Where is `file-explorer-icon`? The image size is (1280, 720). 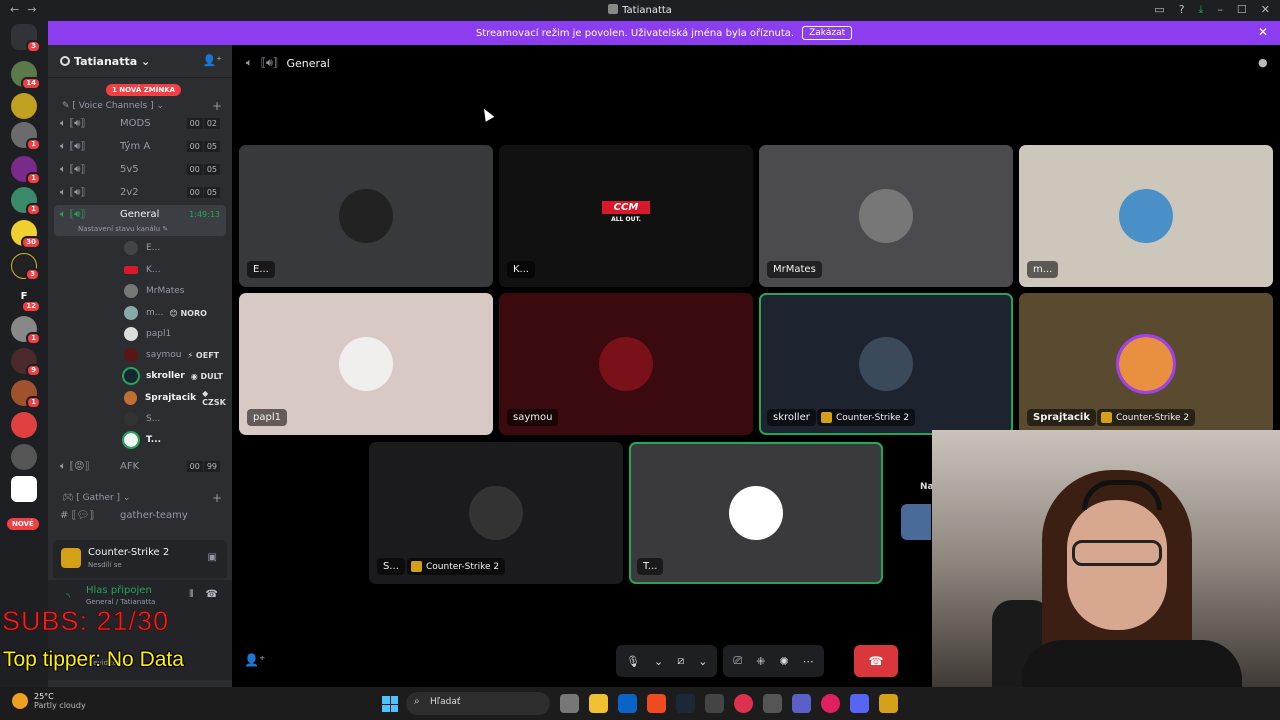
file-explorer-icon is located at coordinates (598, 703).